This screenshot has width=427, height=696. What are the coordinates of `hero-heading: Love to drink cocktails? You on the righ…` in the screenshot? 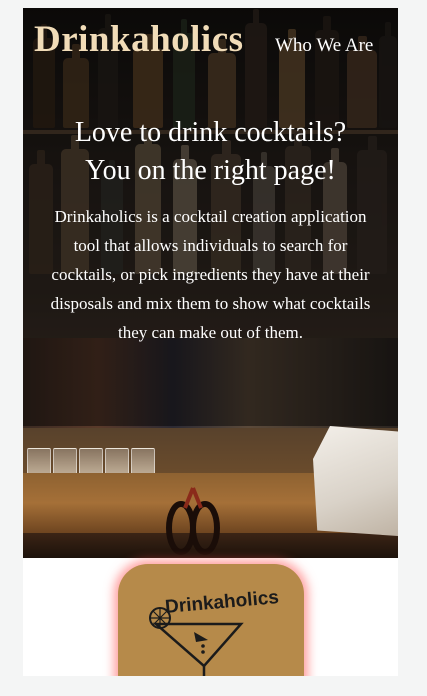 It's located at (210, 152).